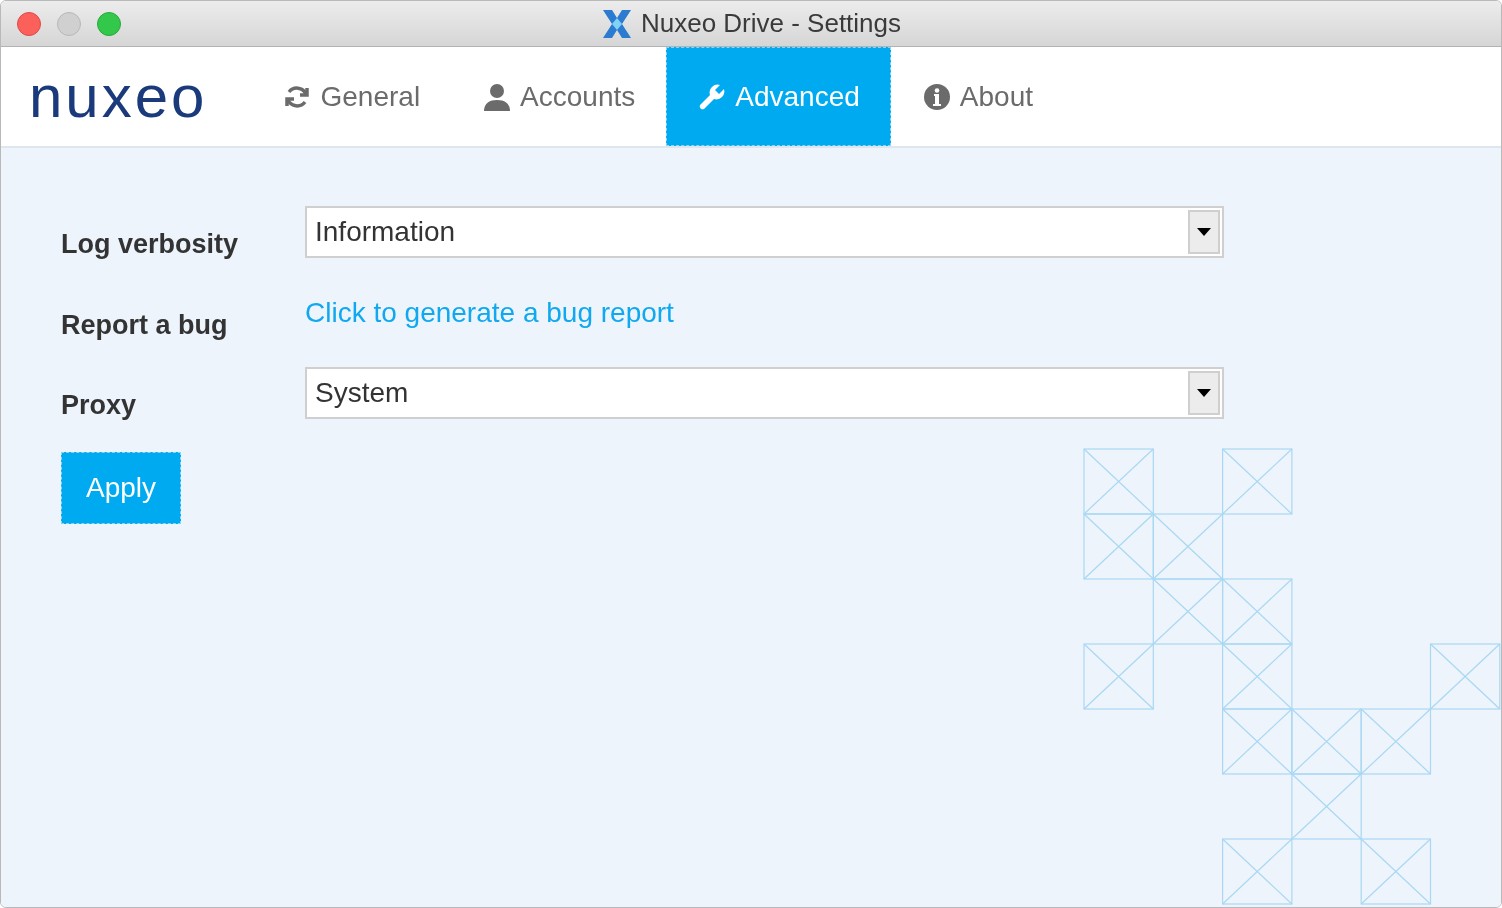  What do you see at coordinates (559, 96) in the screenshot?
I see `tab: Accounts` at bounding box center [559, 96].